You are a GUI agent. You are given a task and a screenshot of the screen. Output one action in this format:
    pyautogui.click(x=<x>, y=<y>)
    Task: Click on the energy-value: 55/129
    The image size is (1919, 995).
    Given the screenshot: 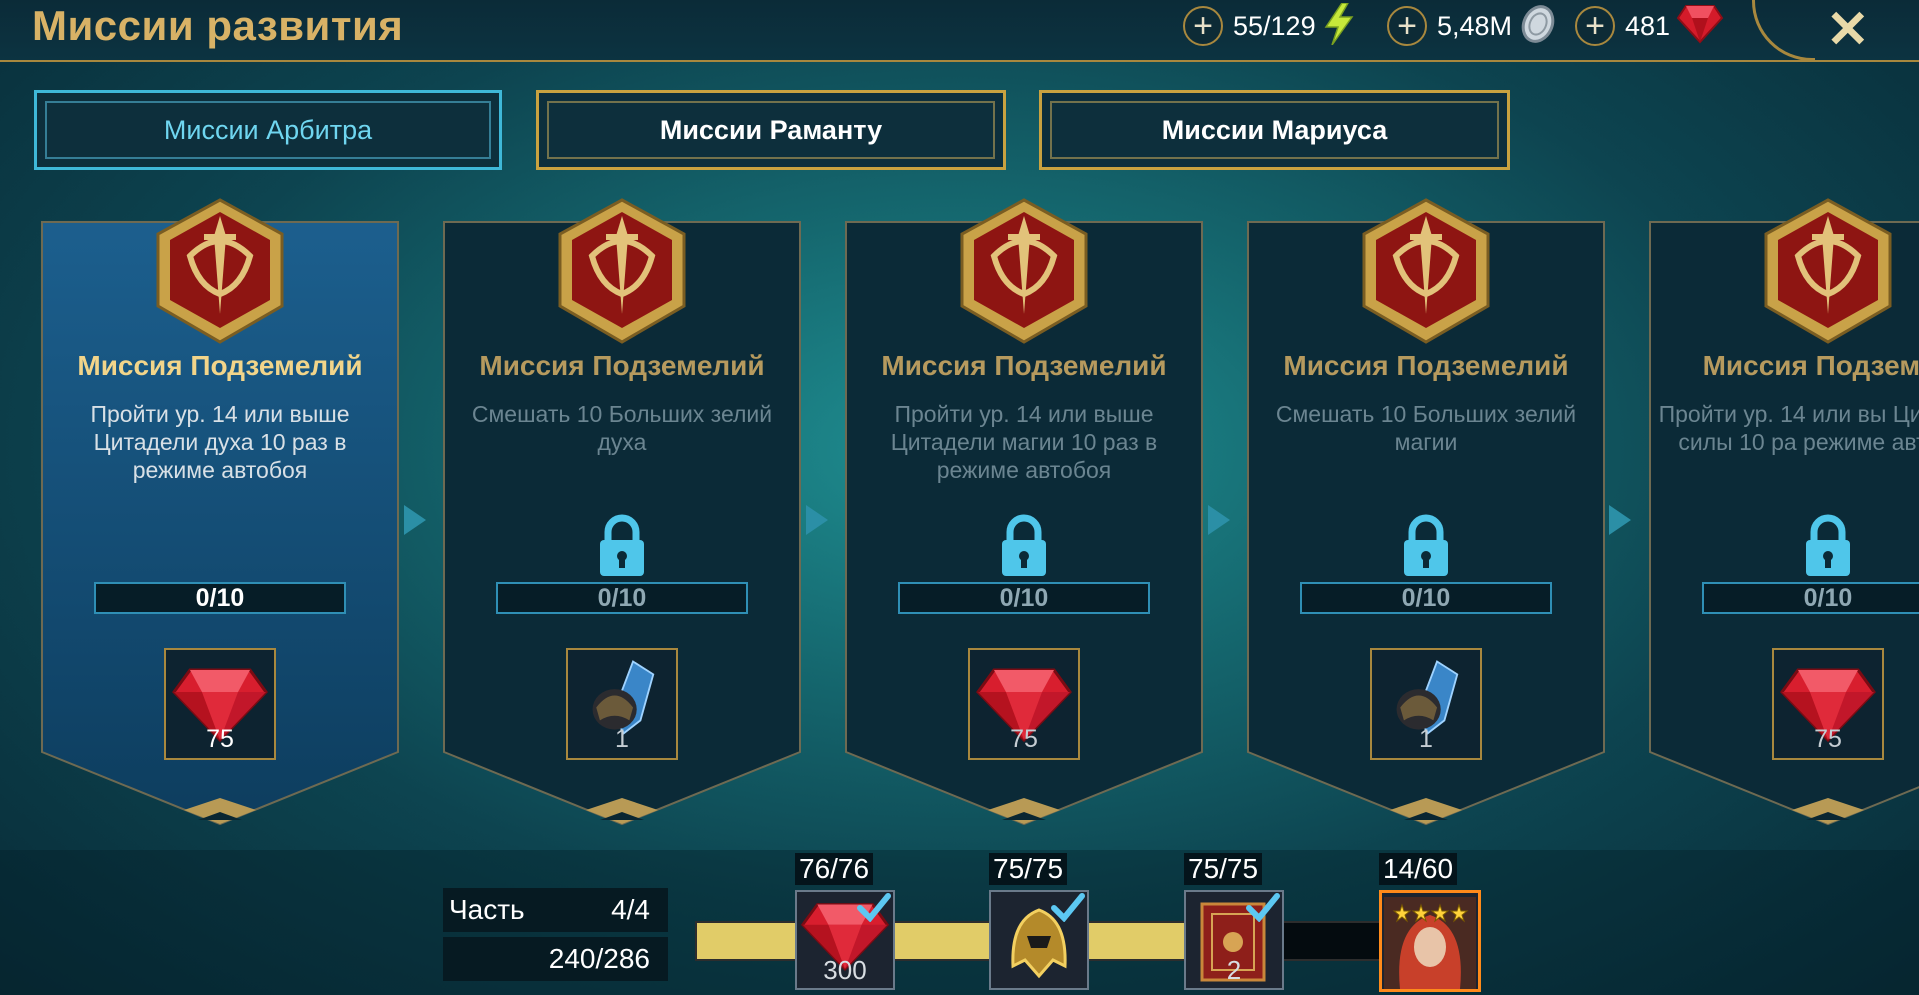 What is the action you would take?
    pyautogui.click(x=1274, y=25)
    